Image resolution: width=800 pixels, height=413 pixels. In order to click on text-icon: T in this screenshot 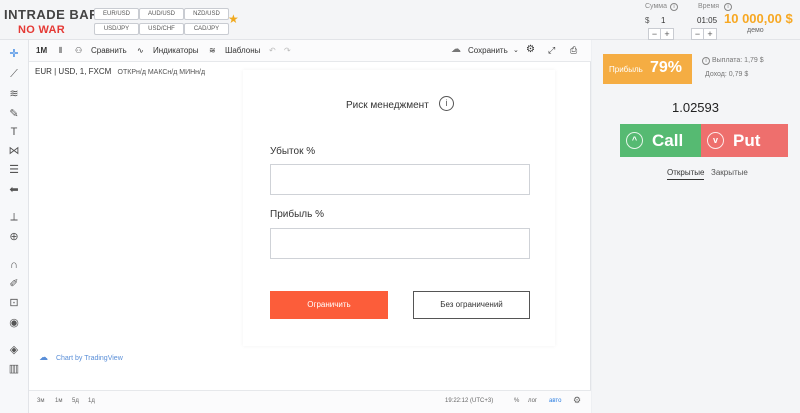, I will do `click(14, 132)`.